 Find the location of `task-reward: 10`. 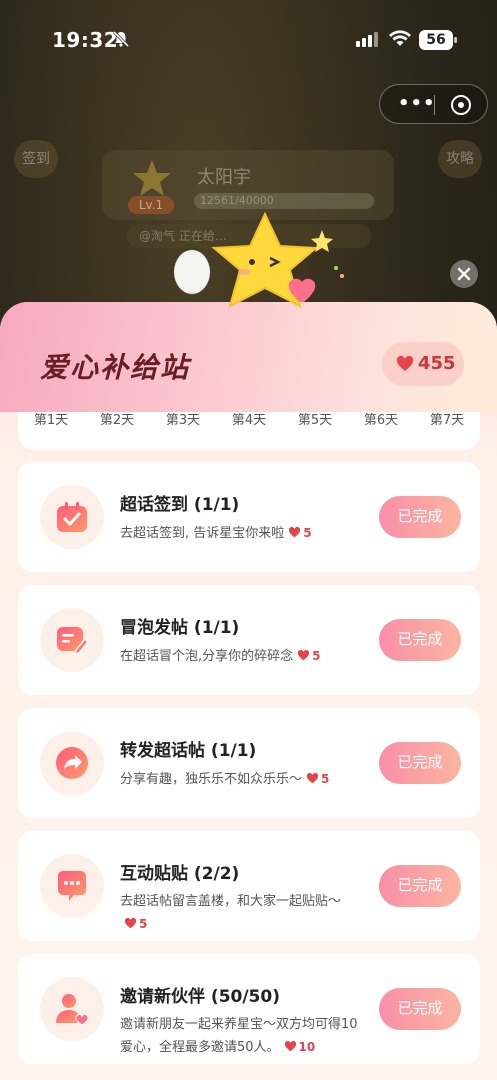

task-reward: 10 is located at coordinates (298, 1047).